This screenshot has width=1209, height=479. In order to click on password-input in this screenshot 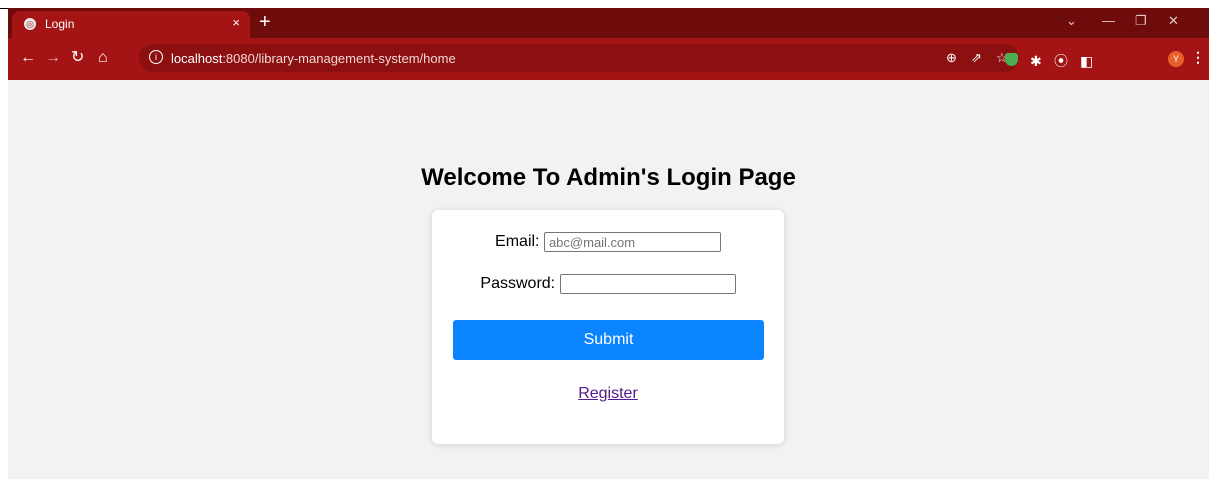, I will do `click(647, 284)`.